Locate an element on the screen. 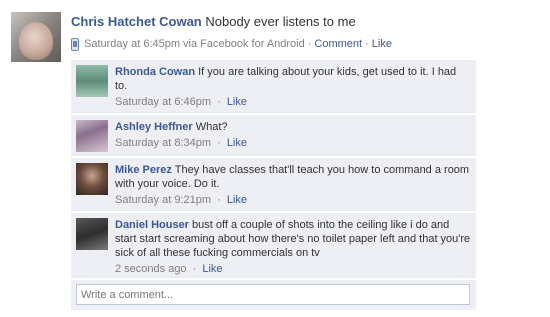 The height and width of the screenshot is (317, 550). comment-meta: Saturday at 6:46pm · Like is located at coordinates (293, 102).